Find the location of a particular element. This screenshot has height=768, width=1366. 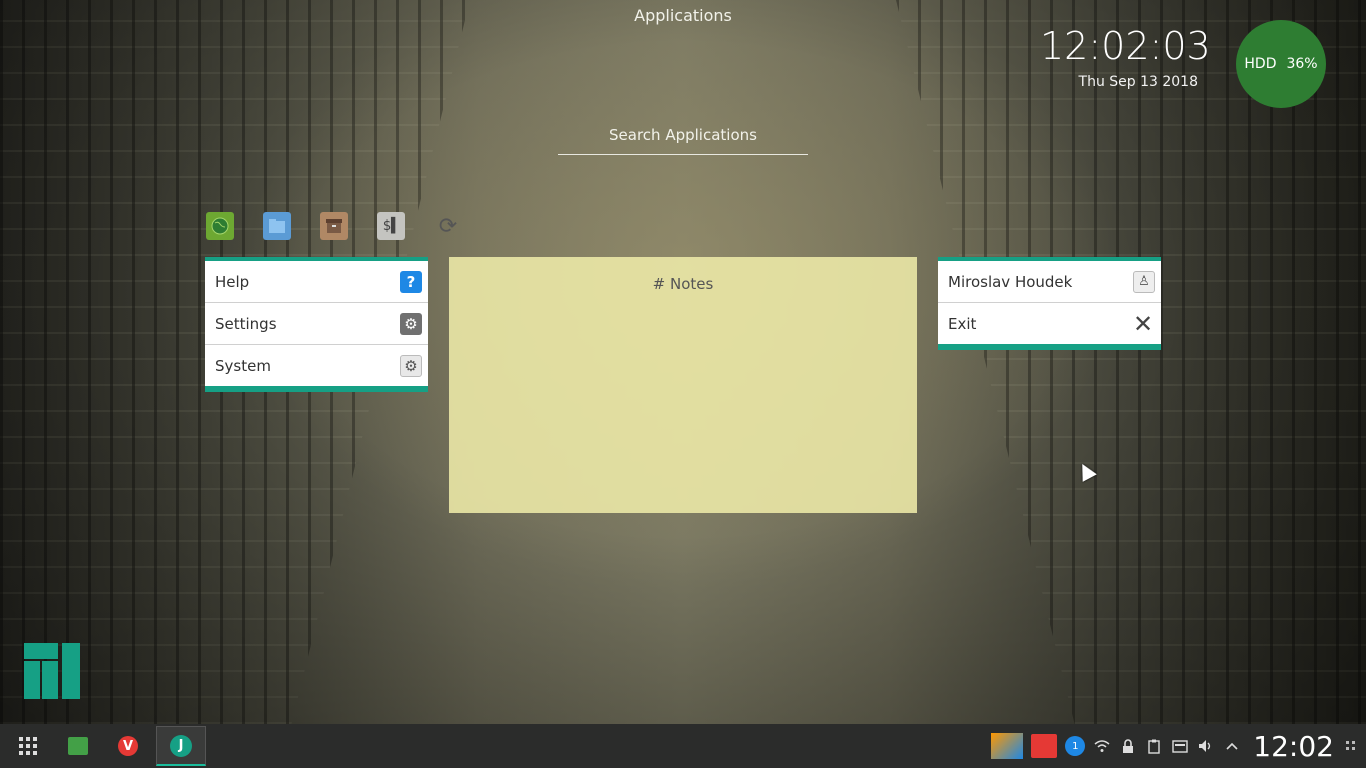

notes-title: # Notes is located at coordinates (683, 284).